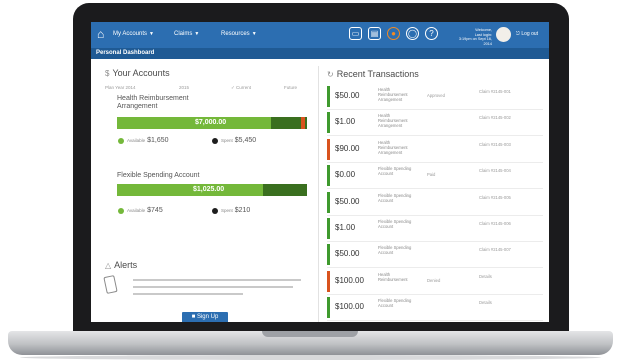 Image resolution: width=621 pixels, height=362 pixels. I want to click on fsa-available: Available $745, so click(145, 210).